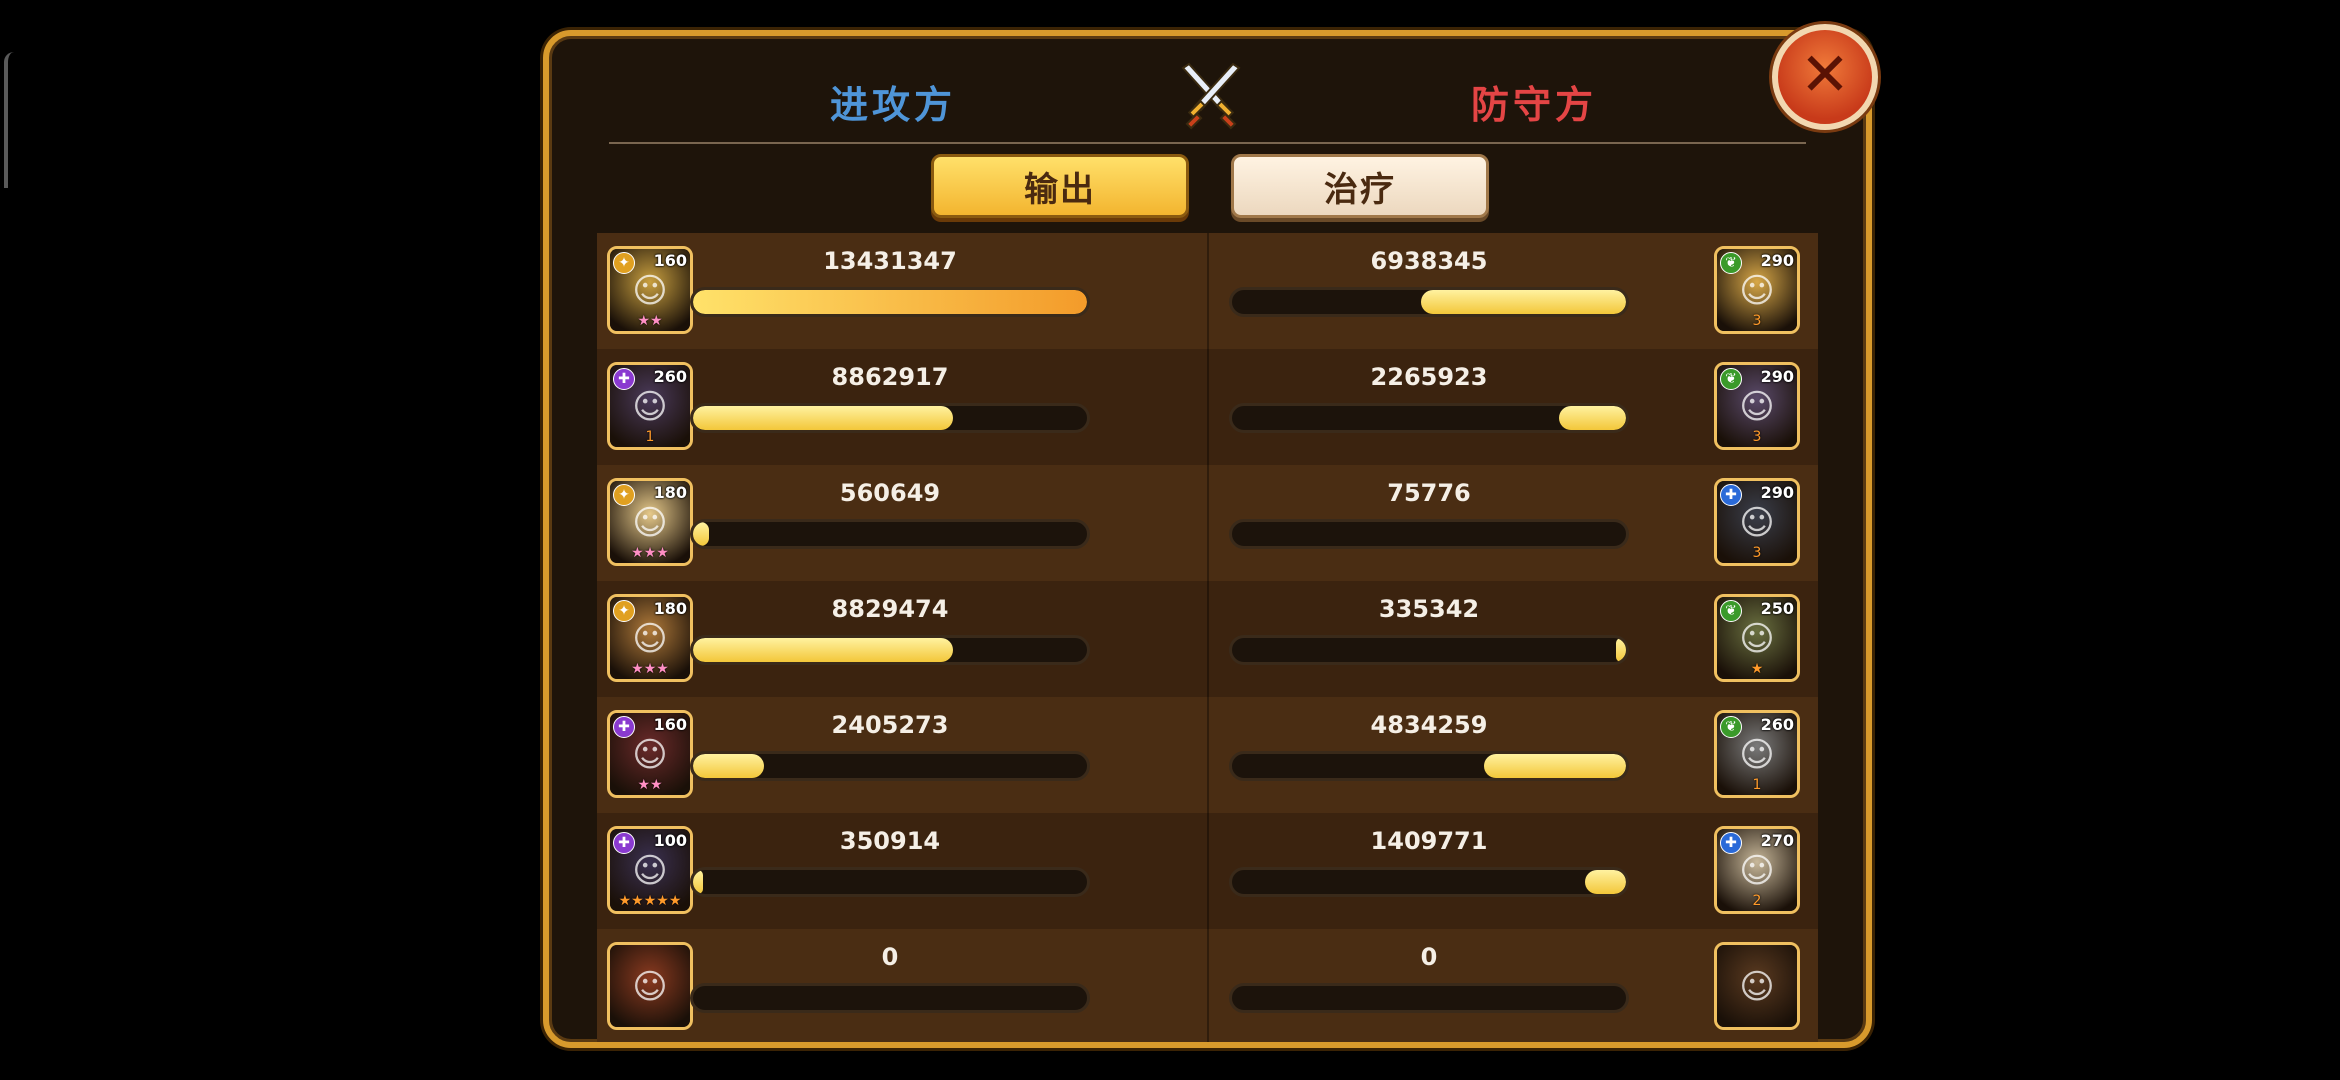  I want to click on hero-level: 270, so click(1777, 840).